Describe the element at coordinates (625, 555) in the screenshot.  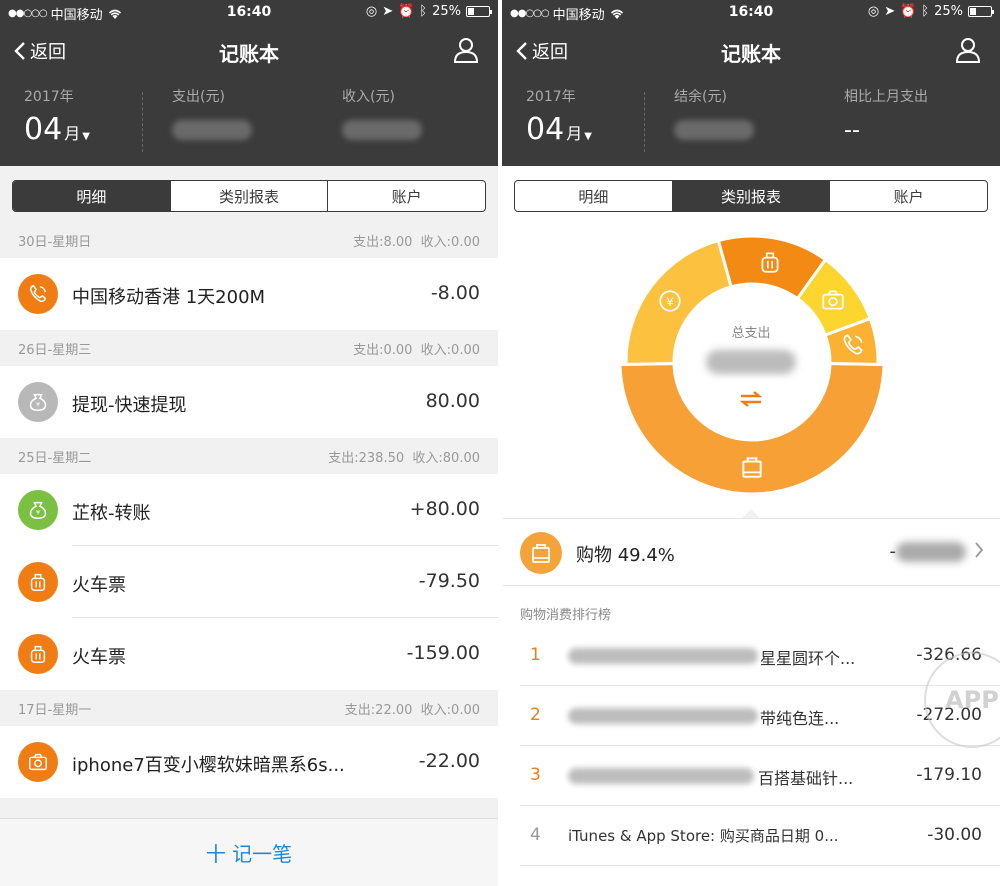
I see `selected-category-name: 购物 49.4%` at that location.